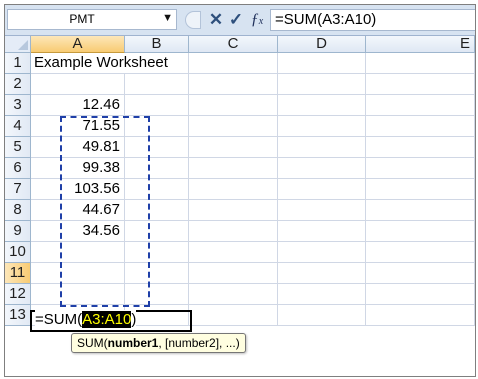  I want to click on name-box: PMT ▼, so click(92, 19).